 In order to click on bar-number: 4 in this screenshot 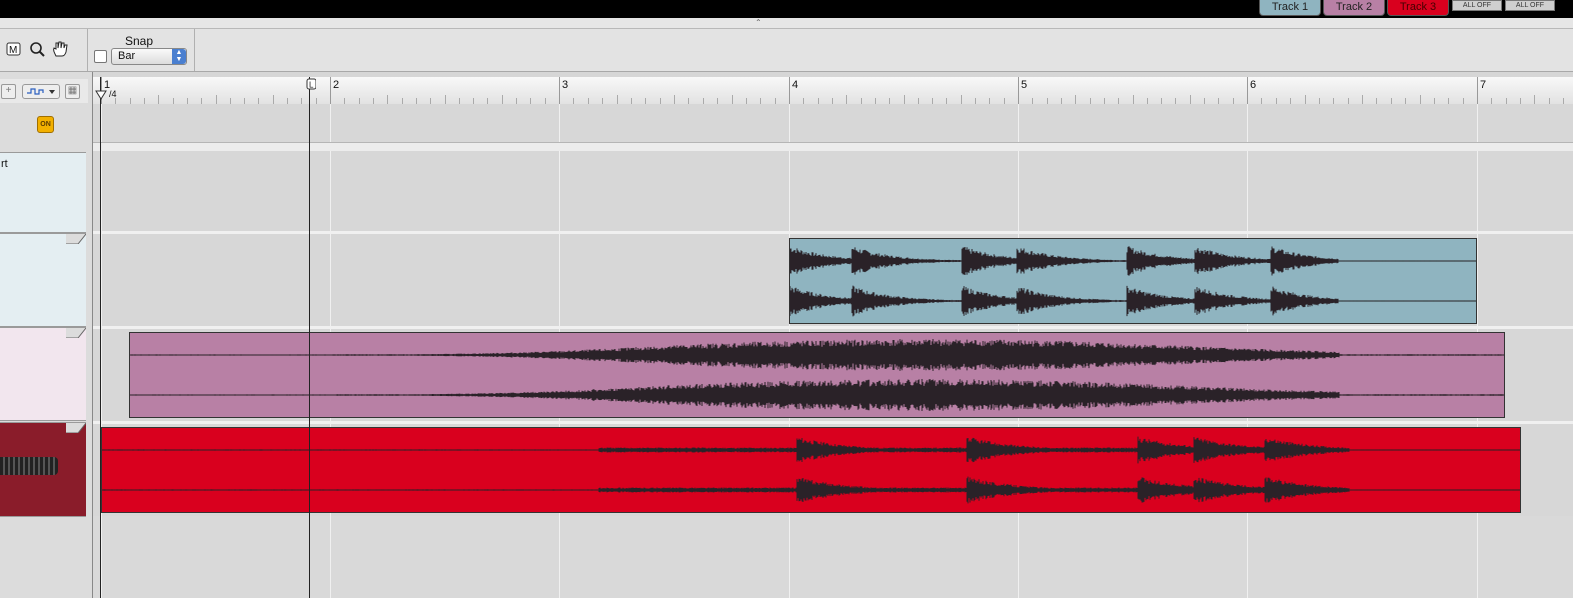, I will do `click(795, 85)`.